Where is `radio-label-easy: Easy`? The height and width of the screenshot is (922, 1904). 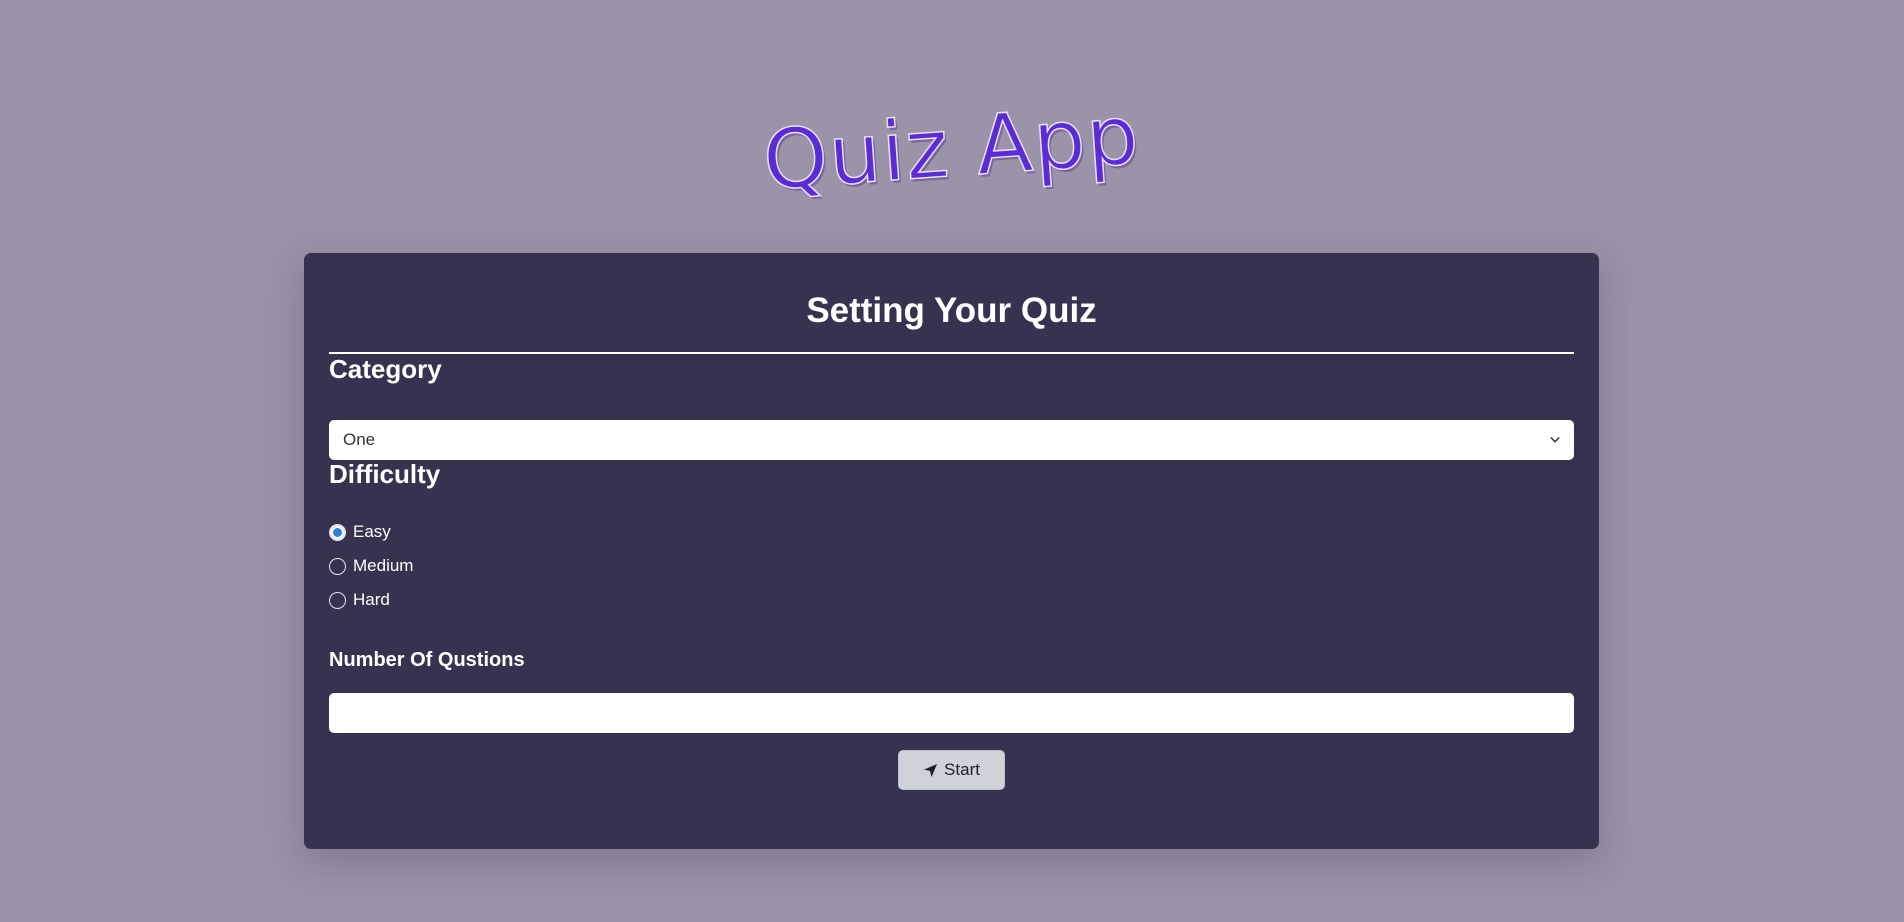
radio-label-easy: Easy is located at coordinates (372, 531).